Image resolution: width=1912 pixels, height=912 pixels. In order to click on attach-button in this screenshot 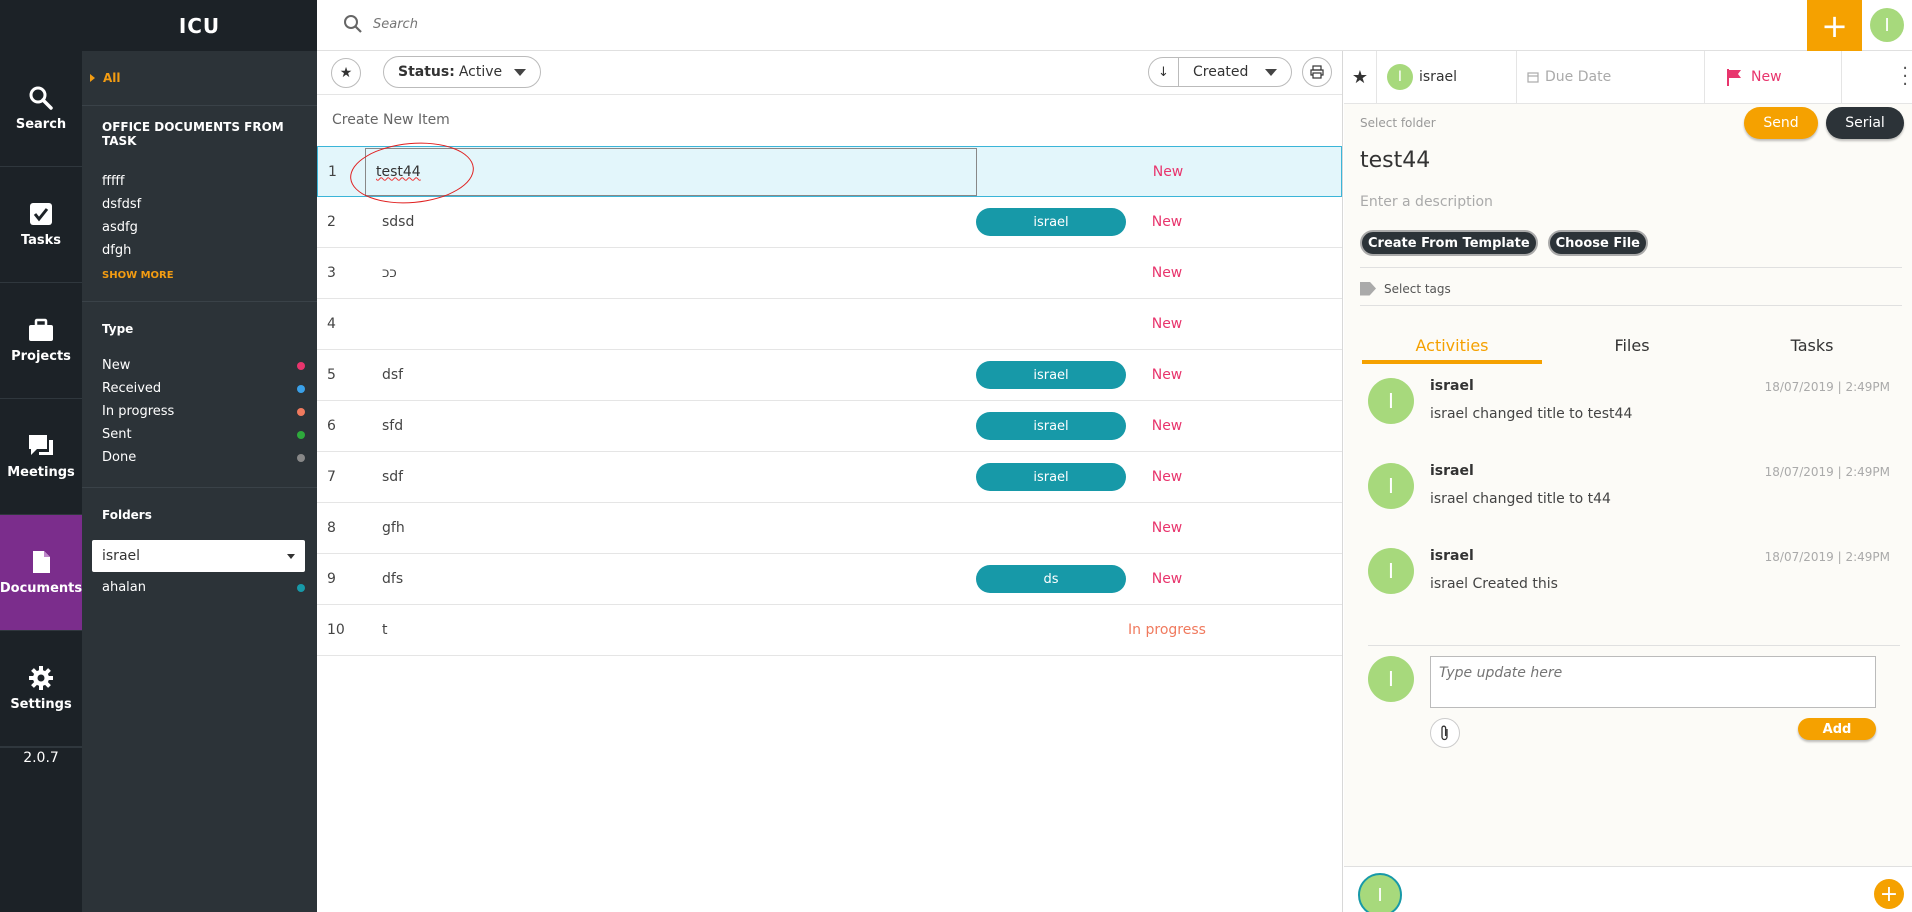, I will do `click(1445, 733)`.